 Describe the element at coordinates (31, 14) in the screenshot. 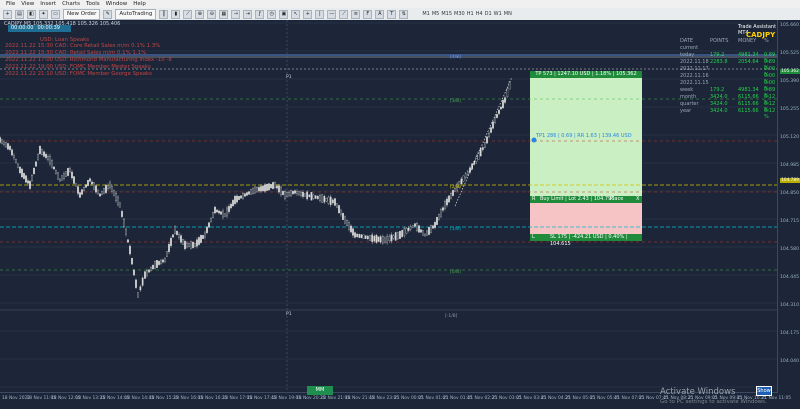

I see `market-watch-icon: ◧` at that location.